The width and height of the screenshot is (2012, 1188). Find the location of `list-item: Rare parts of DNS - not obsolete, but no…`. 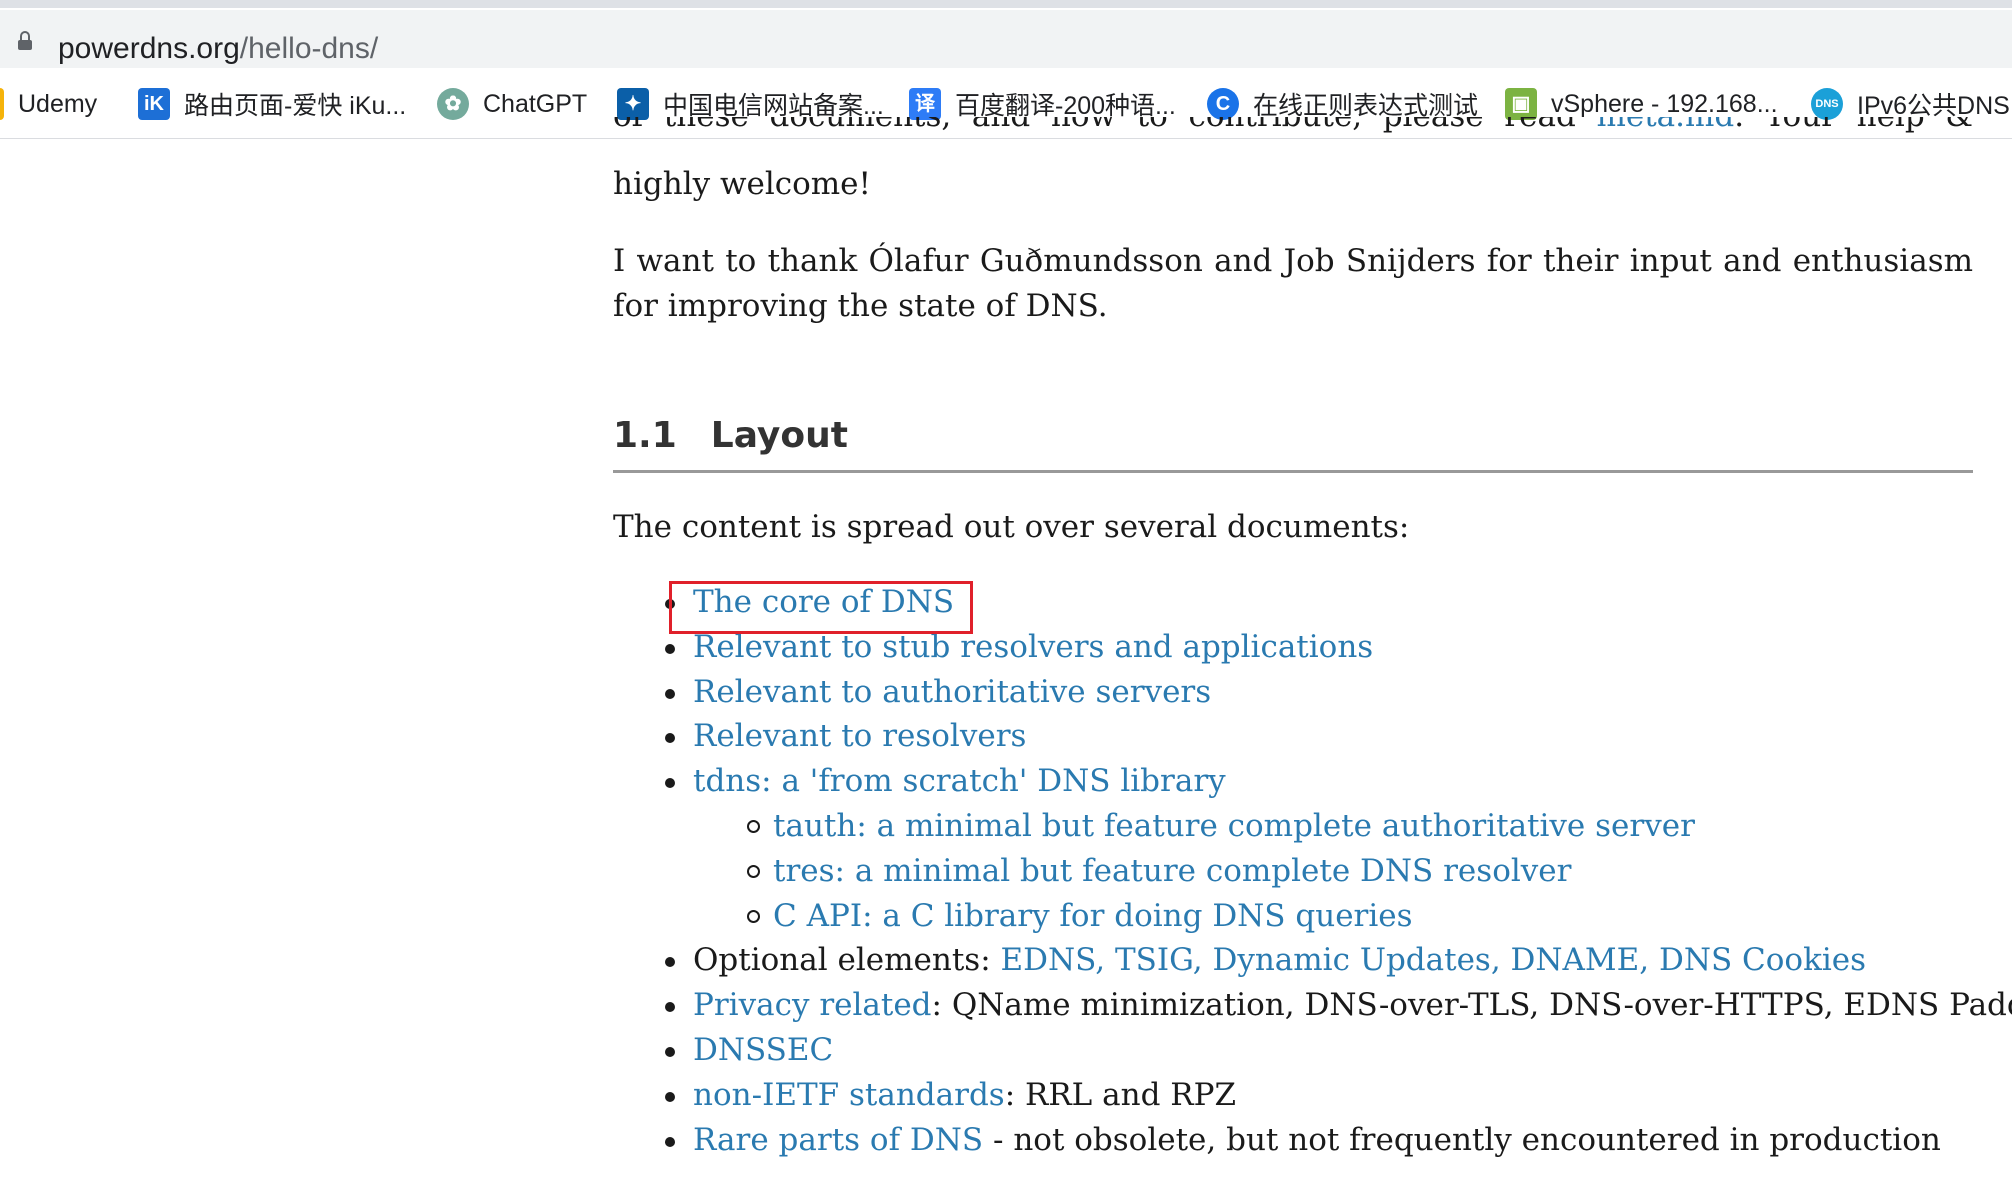

list-item: Rare parts of DNS - not obsolete, but no… is located at coordinates (1312, 1140).